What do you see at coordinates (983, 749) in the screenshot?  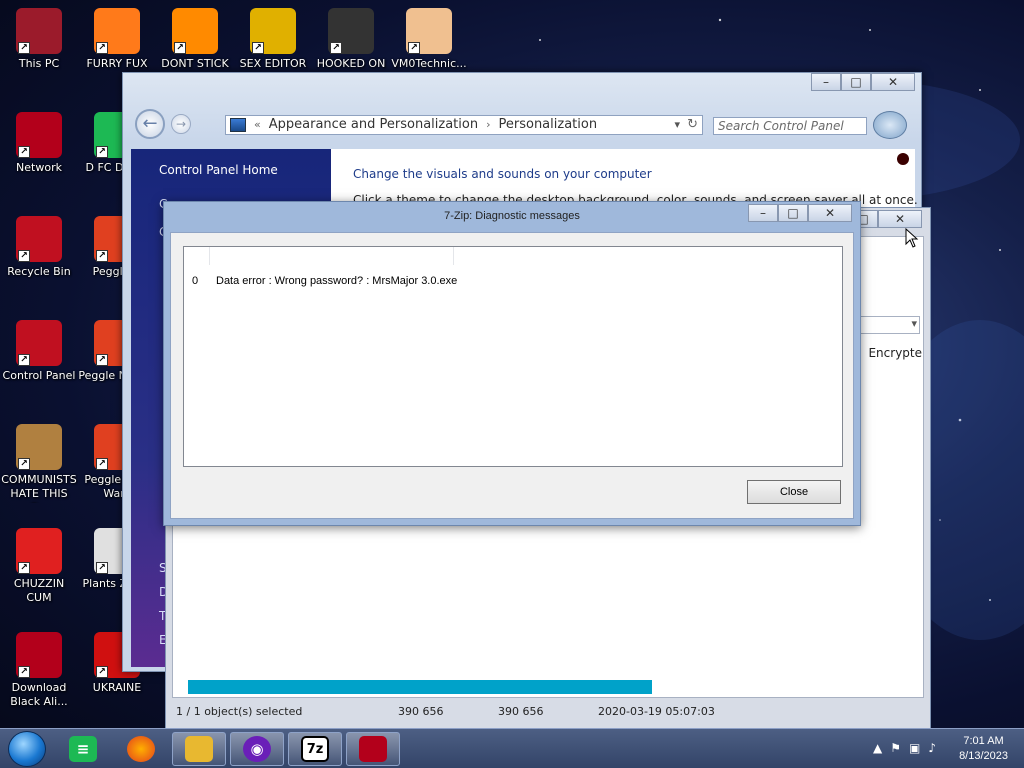 I see `clock: 7:01 AM 8/13/2023` at bounding box center [983, 749].